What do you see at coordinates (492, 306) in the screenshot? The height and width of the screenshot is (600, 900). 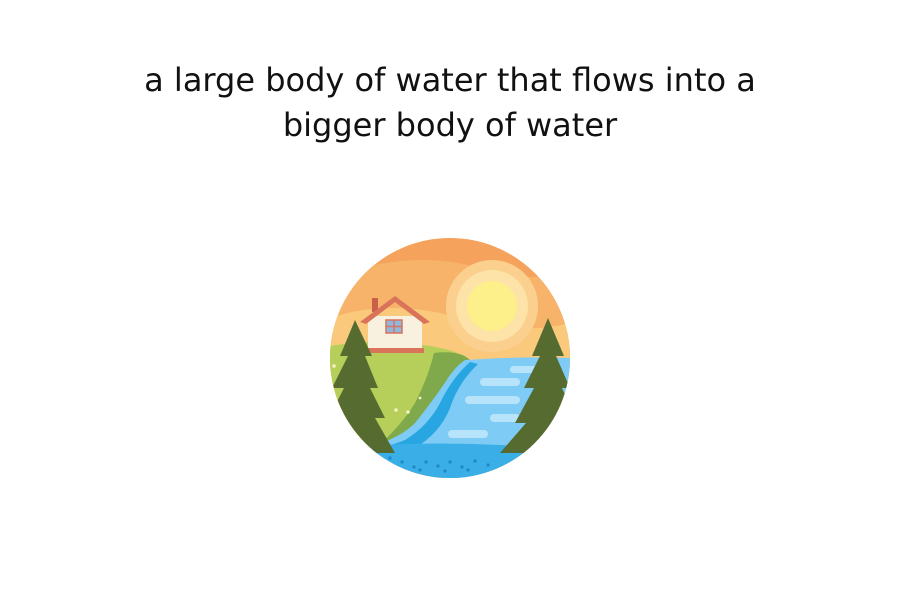 I see `sun-icon` at bounding box center [492, 306].